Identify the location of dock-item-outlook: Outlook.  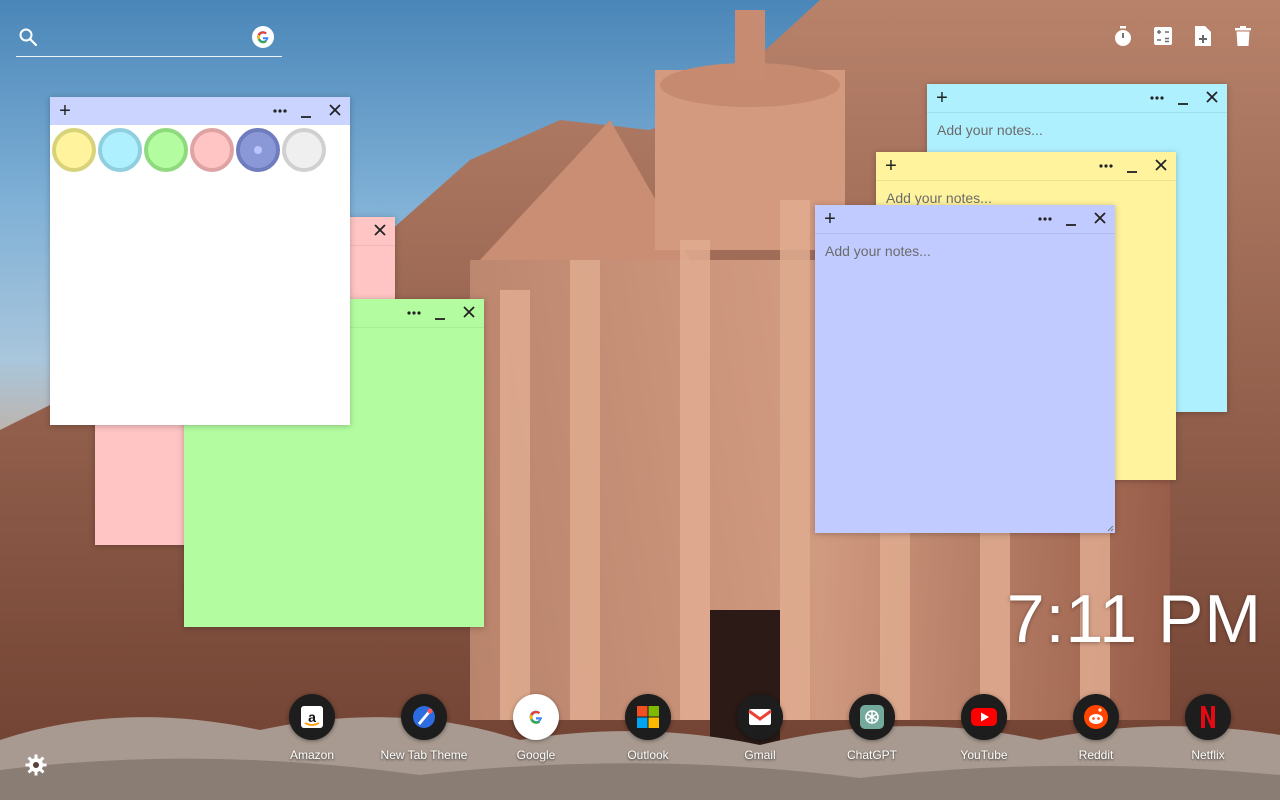
(648, 728).